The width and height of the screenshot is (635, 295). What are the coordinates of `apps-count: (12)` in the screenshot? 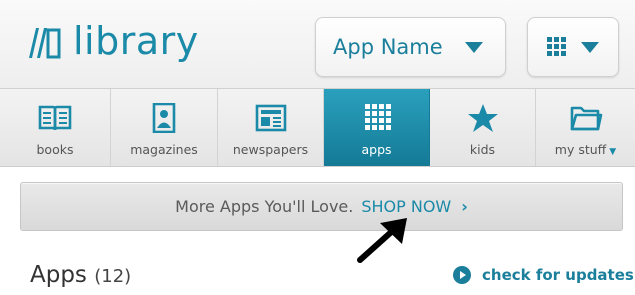 It's located at (113, 276).